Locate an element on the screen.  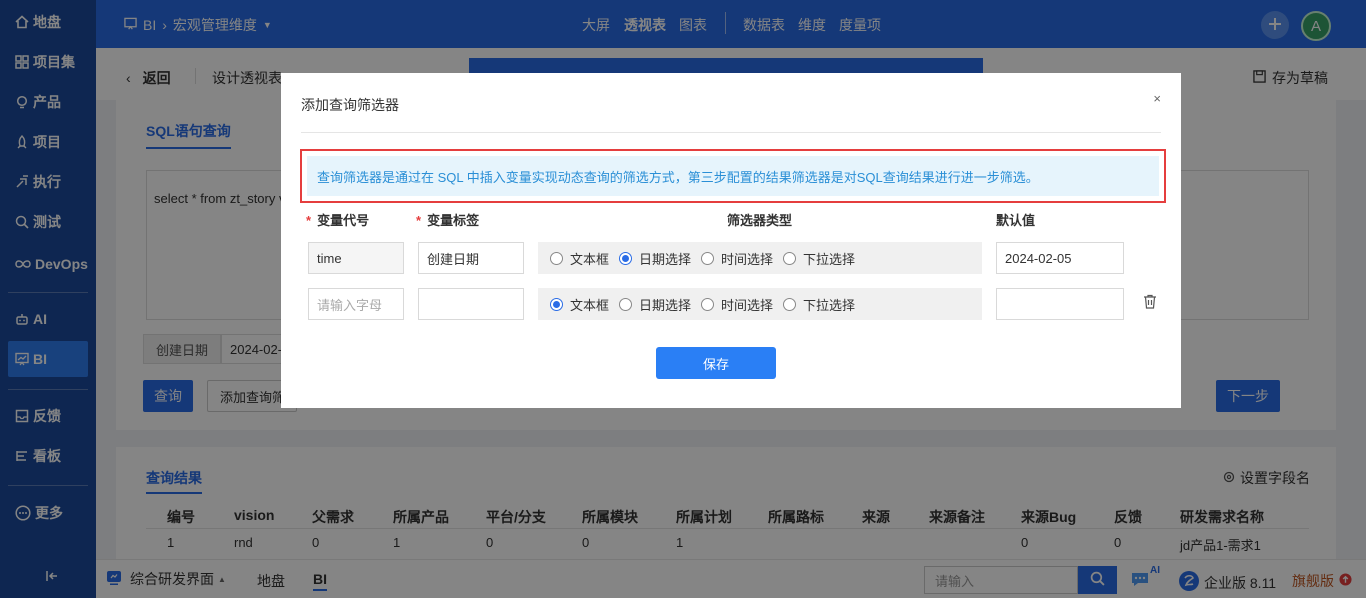
variable-label-input is located at coordinates (471, 304).